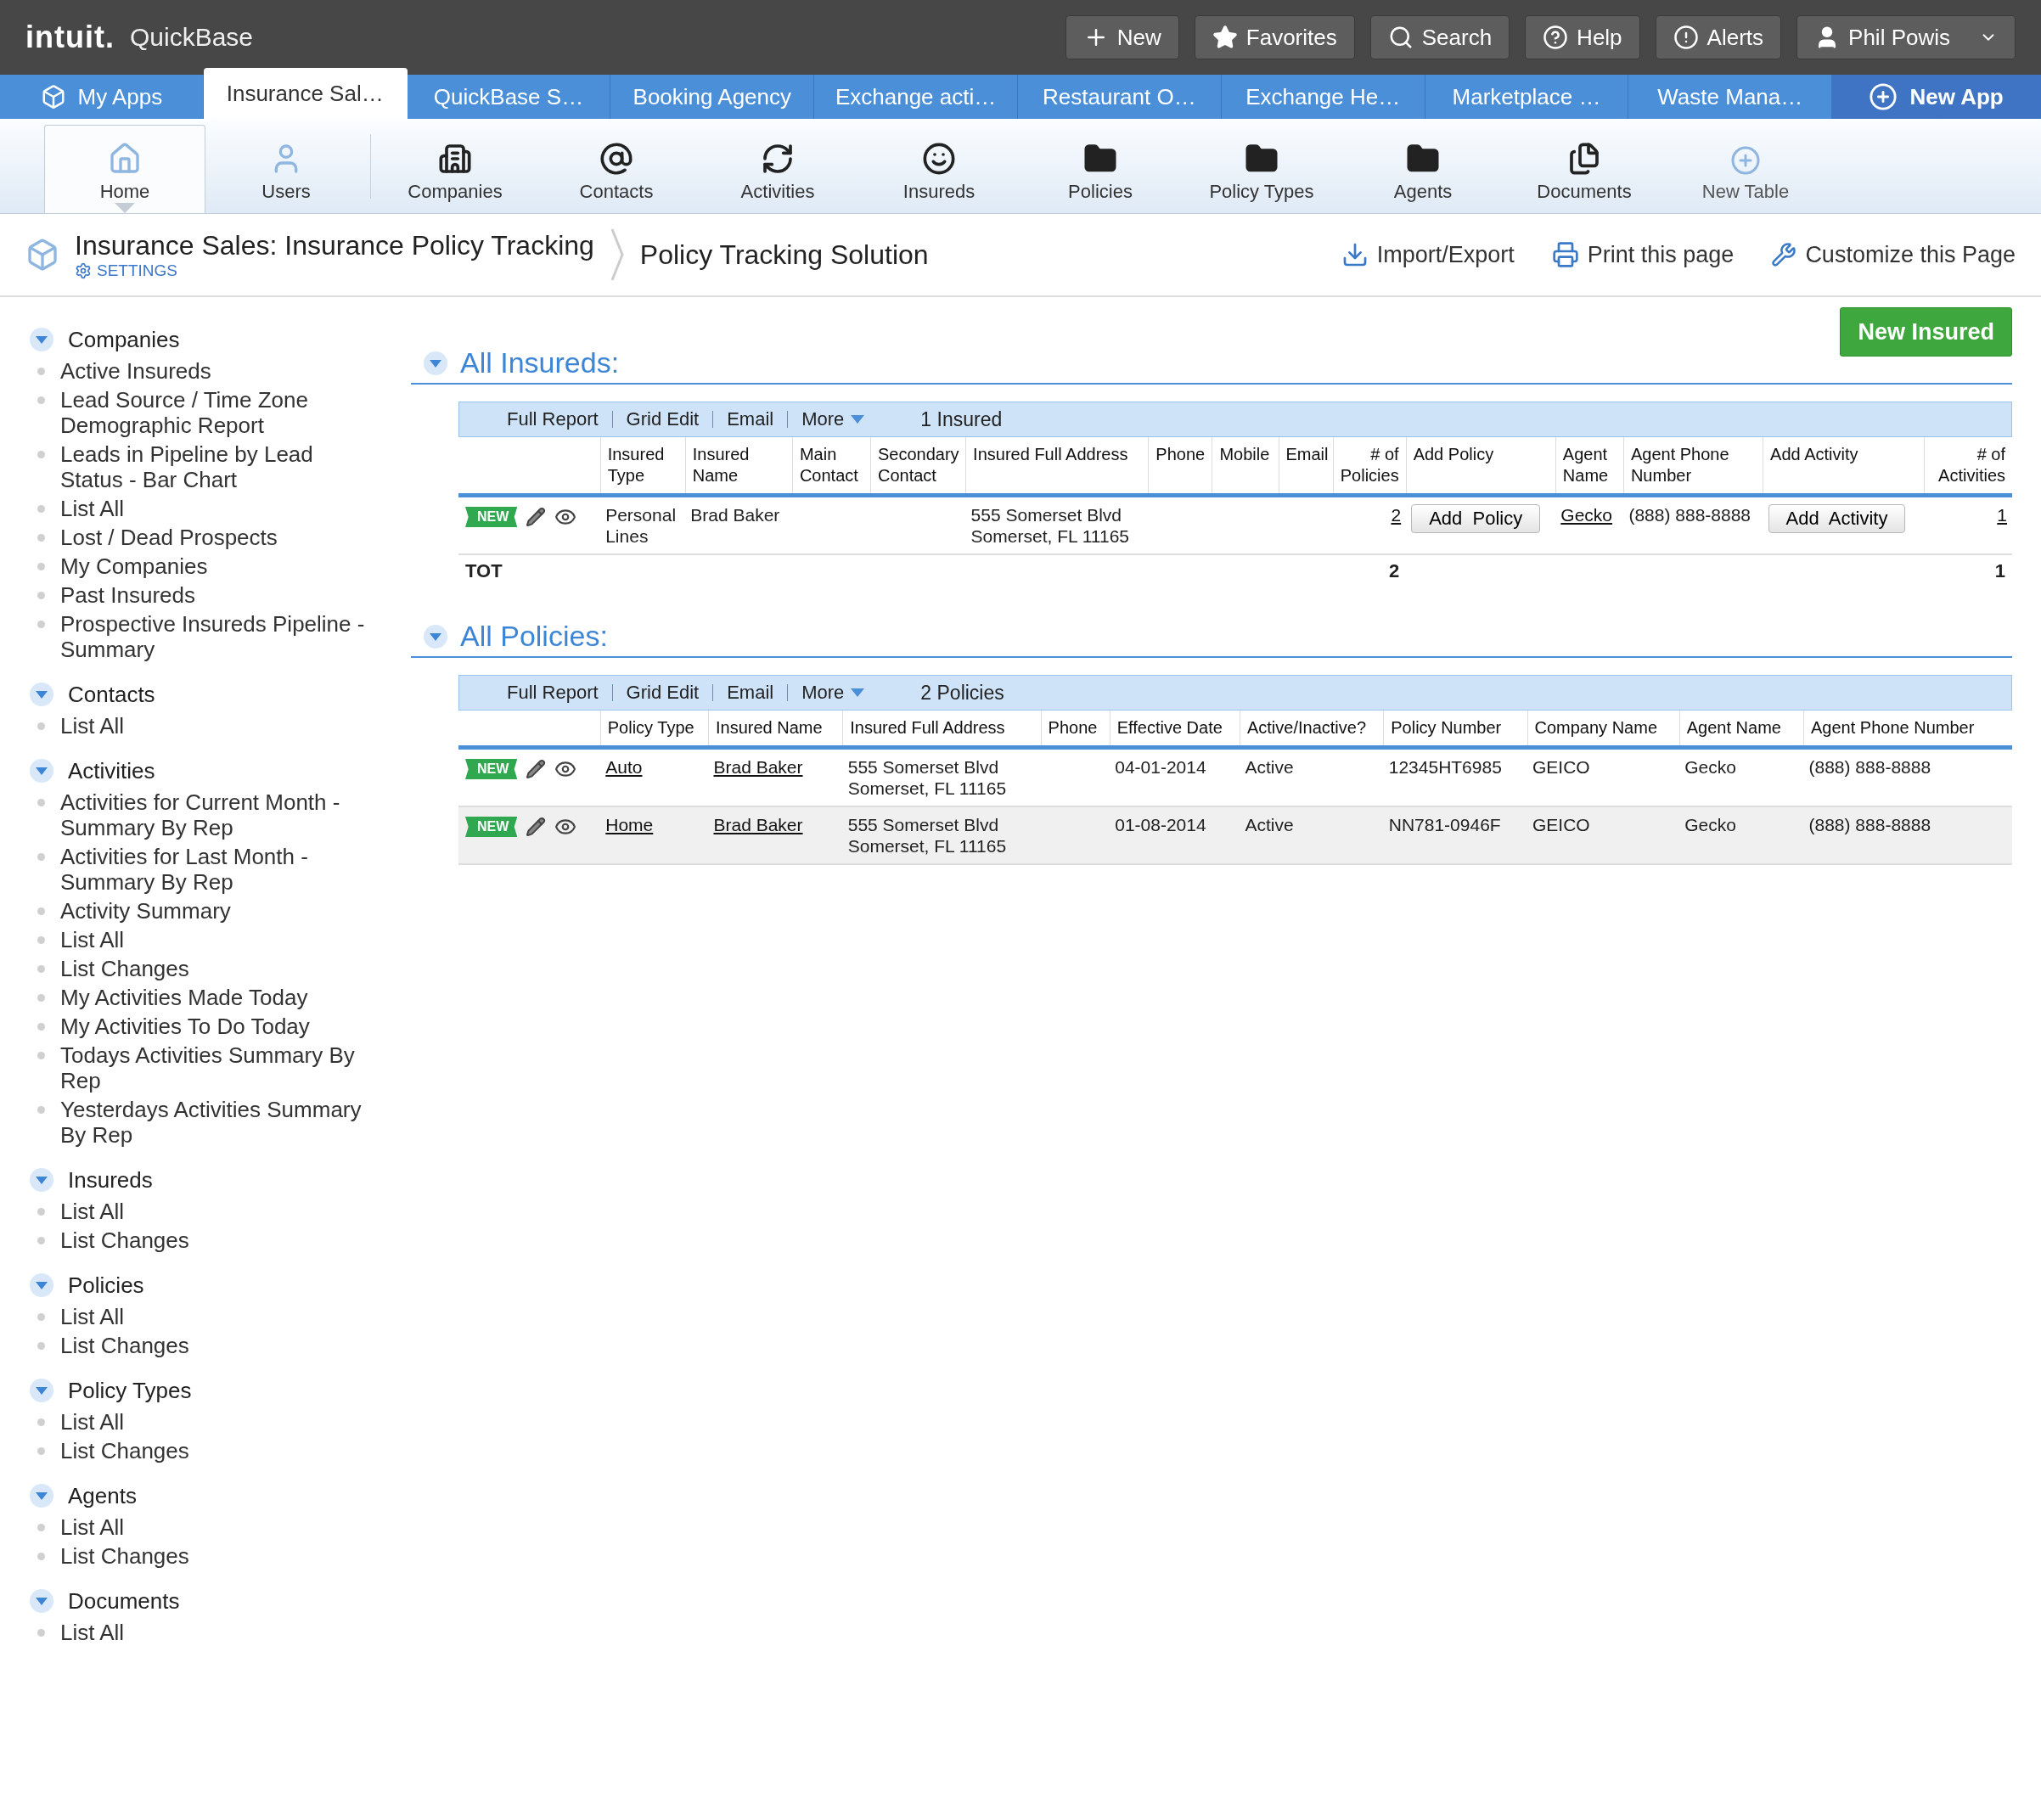  Describe the element at coordinates (111, 770) in the screenshot. I see `section-heading: Activities` at that location.